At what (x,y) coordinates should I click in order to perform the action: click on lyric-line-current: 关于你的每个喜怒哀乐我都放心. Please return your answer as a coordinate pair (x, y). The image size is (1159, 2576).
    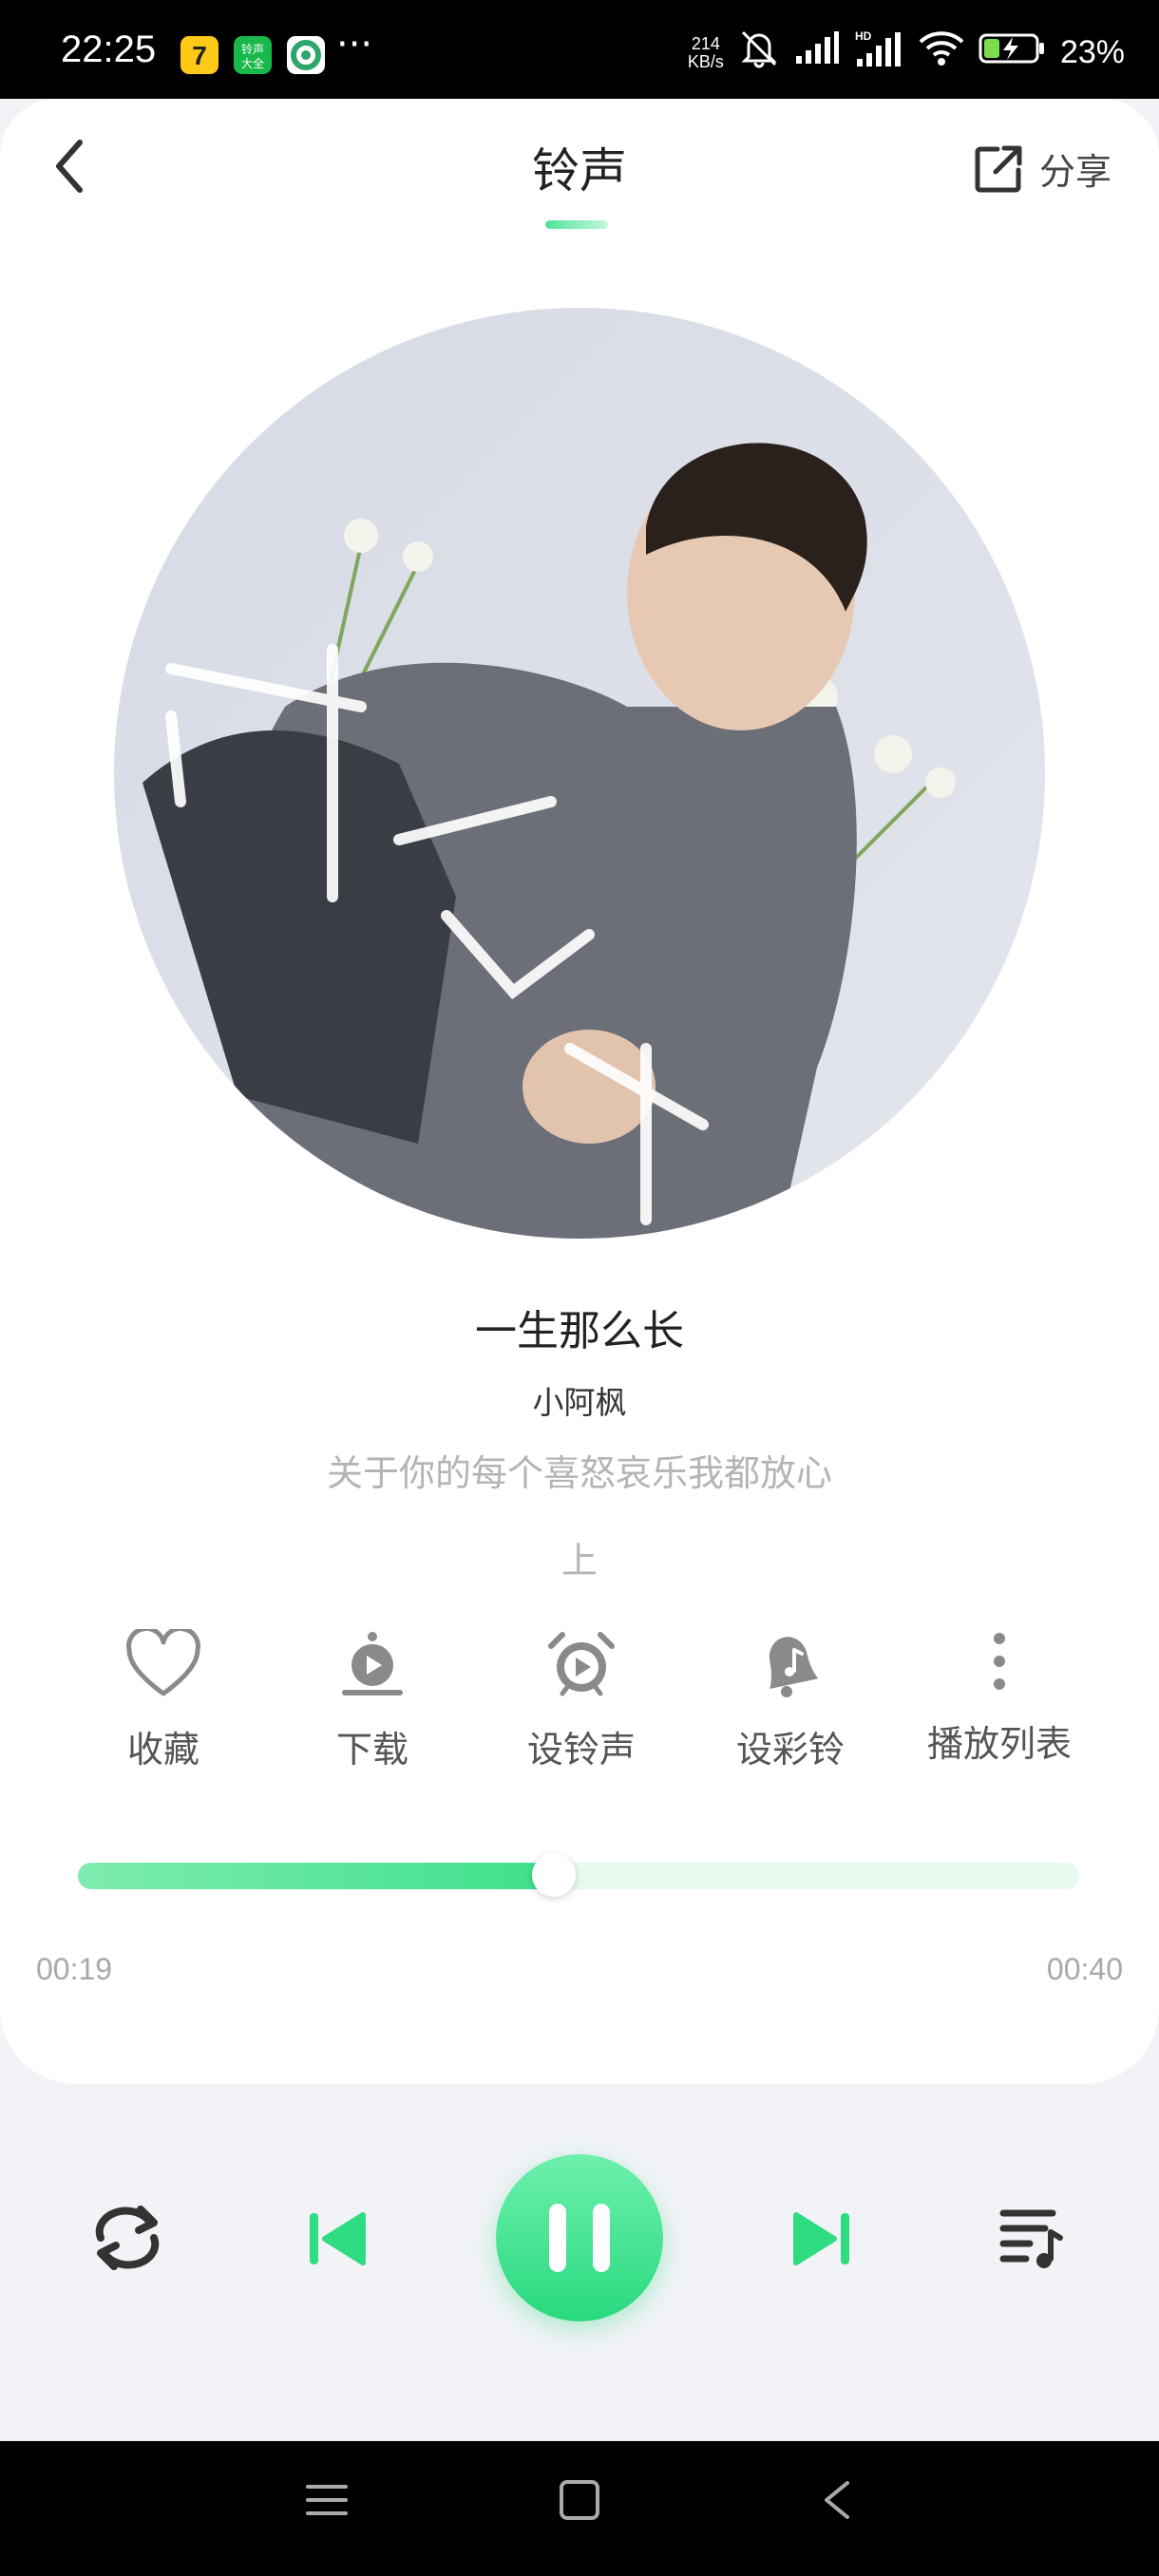
    Looking at the image, I should click on (579, 1473).